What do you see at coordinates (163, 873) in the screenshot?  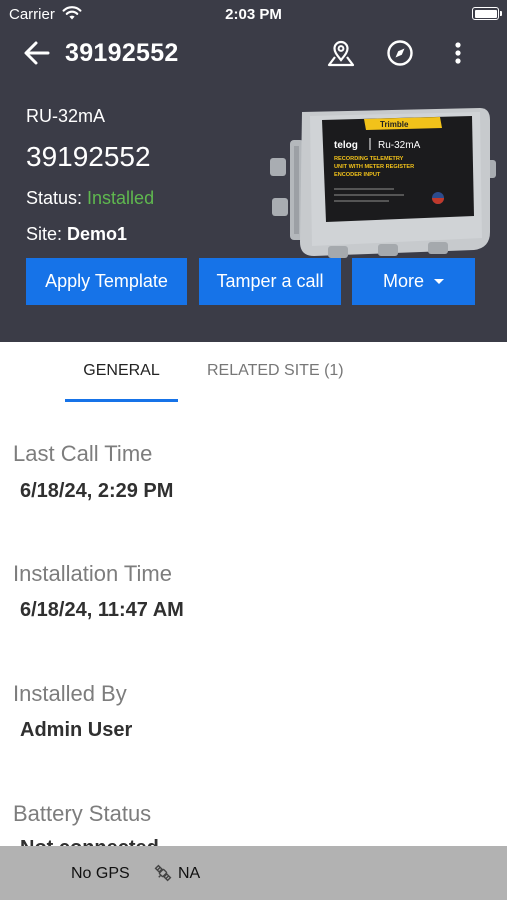 I see `satellite-icon` at bounding box center [163, 873].